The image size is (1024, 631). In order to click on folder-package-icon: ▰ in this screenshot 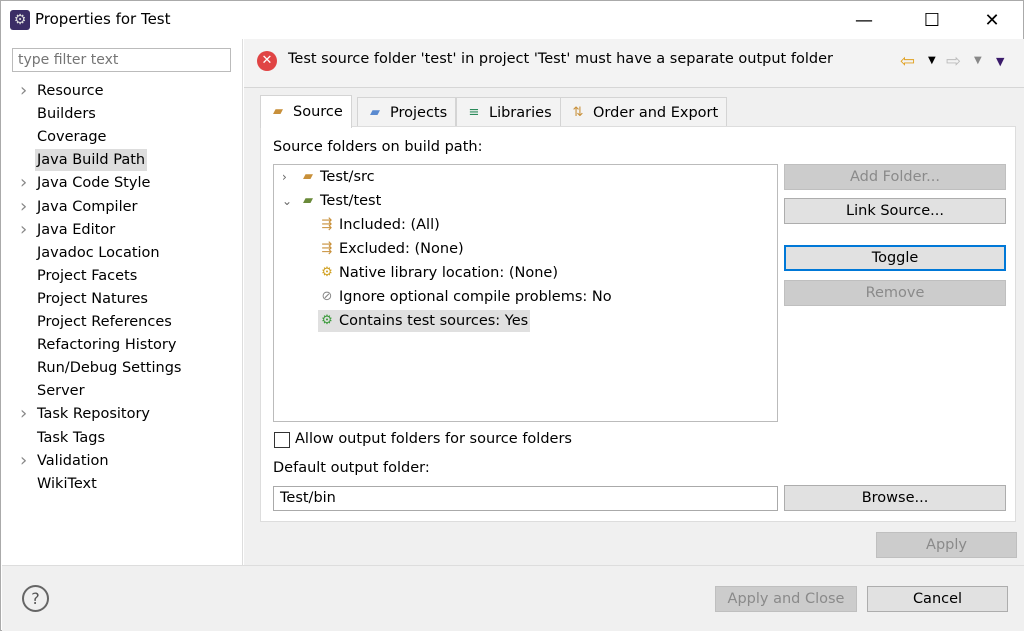, I will do `click(308, 176)`.